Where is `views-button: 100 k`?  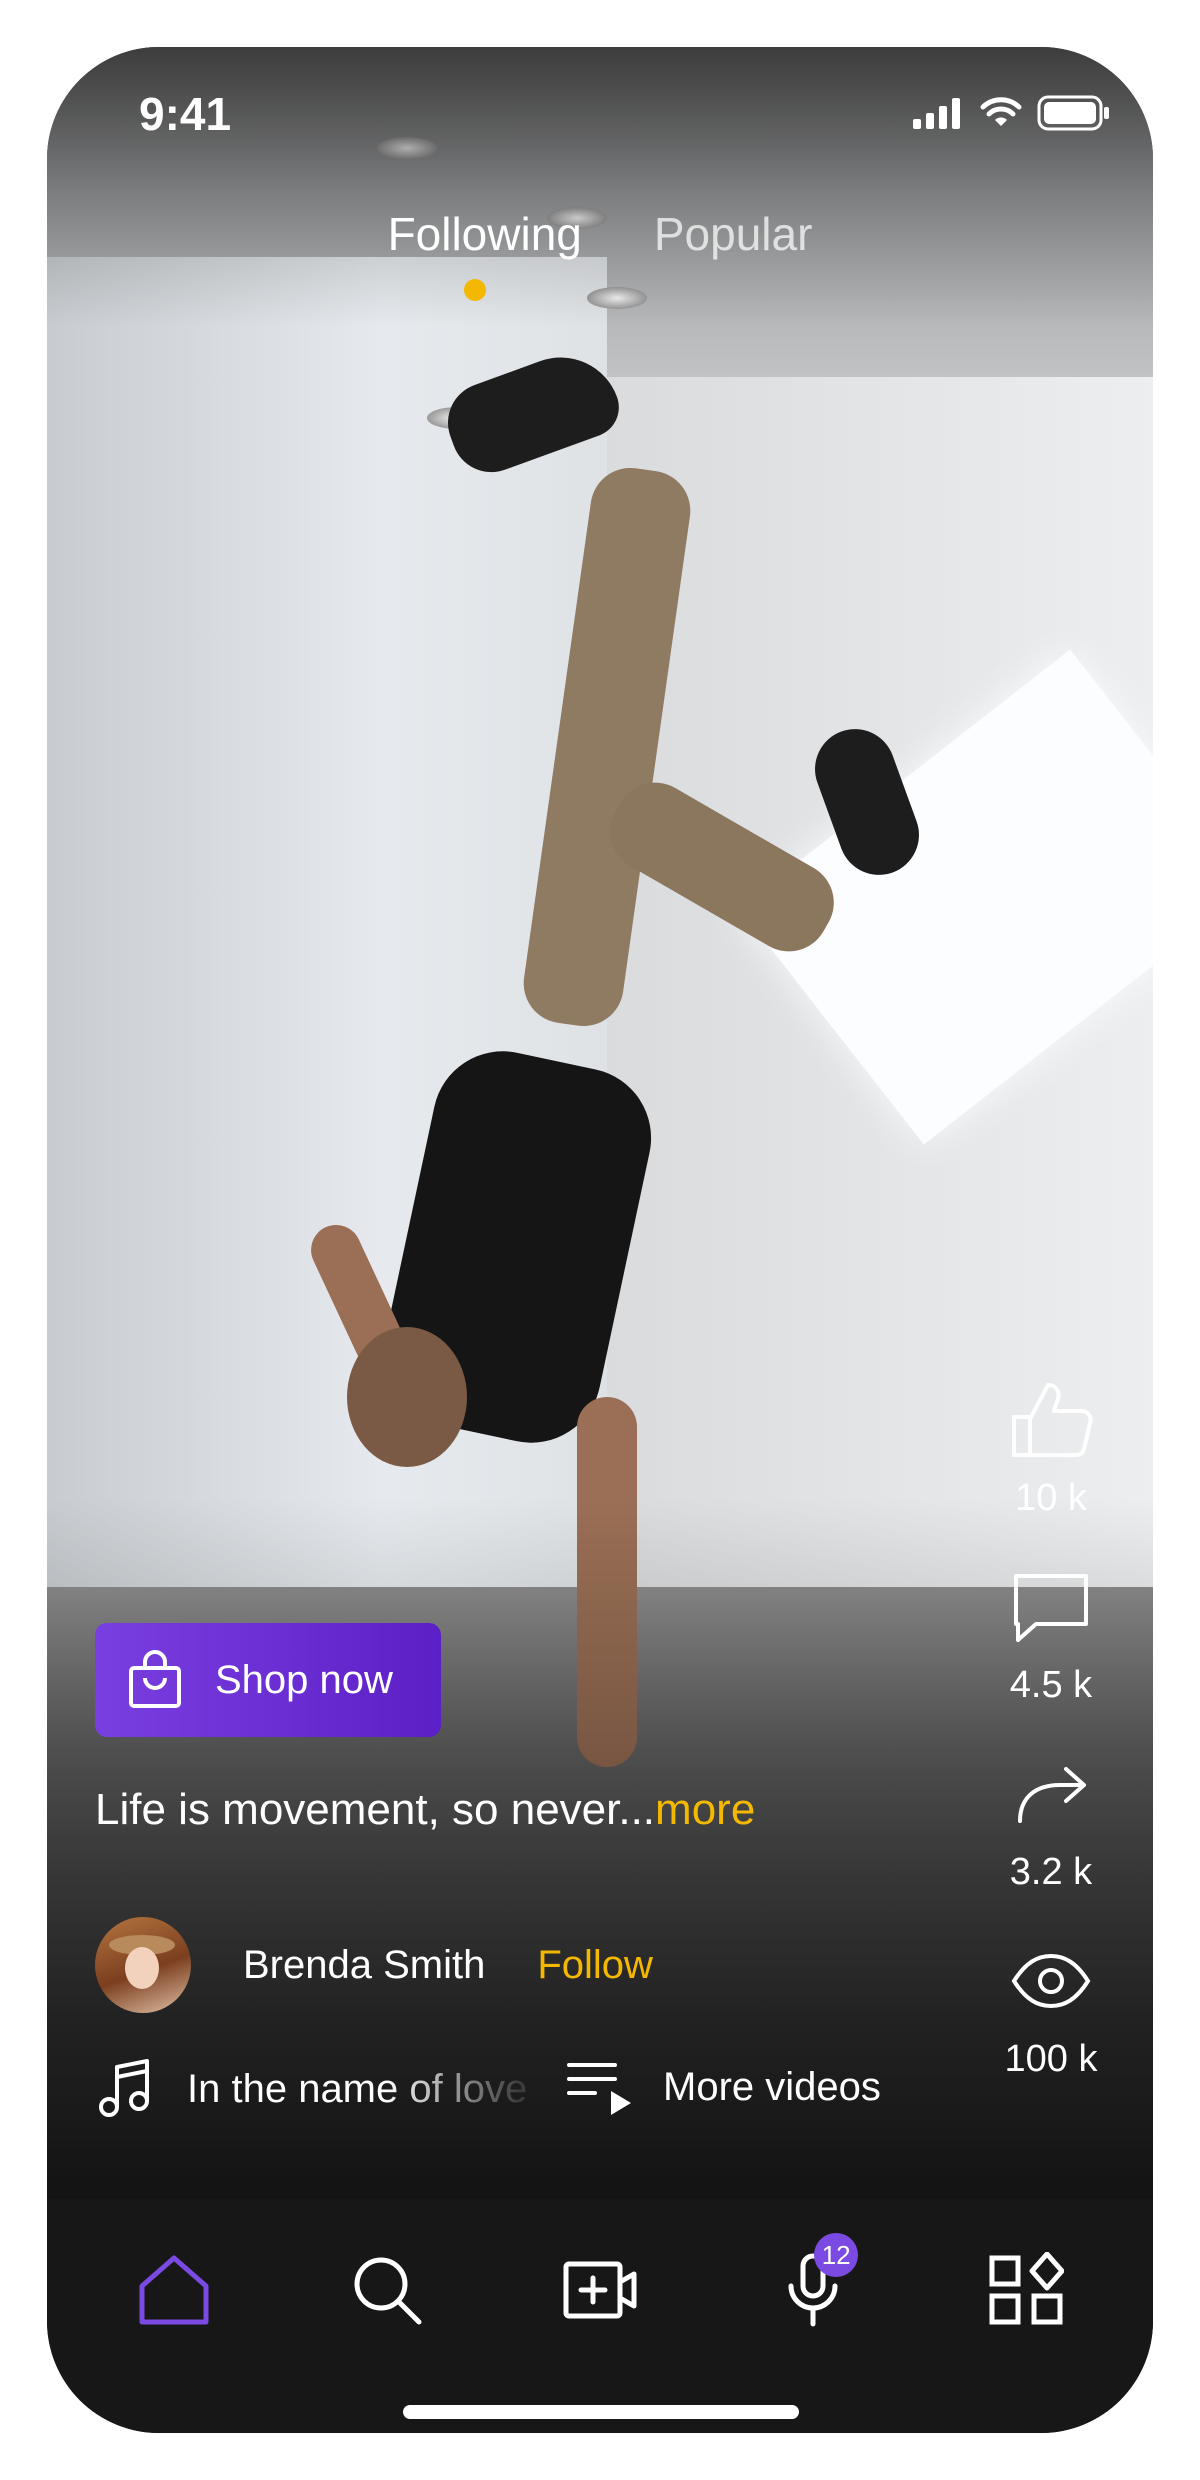 views-button: 100 k is located at coordinates (1051, 2009).